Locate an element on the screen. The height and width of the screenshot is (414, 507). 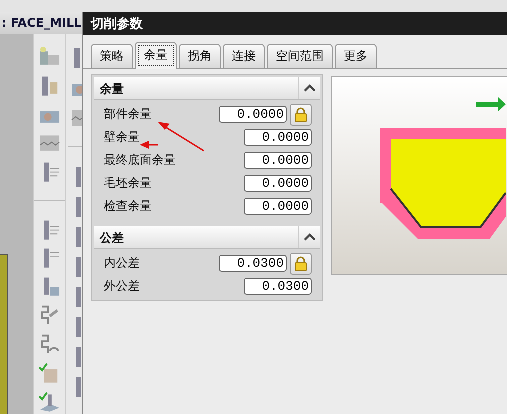
section-title: 公差 is located at coordinates (111, 238).